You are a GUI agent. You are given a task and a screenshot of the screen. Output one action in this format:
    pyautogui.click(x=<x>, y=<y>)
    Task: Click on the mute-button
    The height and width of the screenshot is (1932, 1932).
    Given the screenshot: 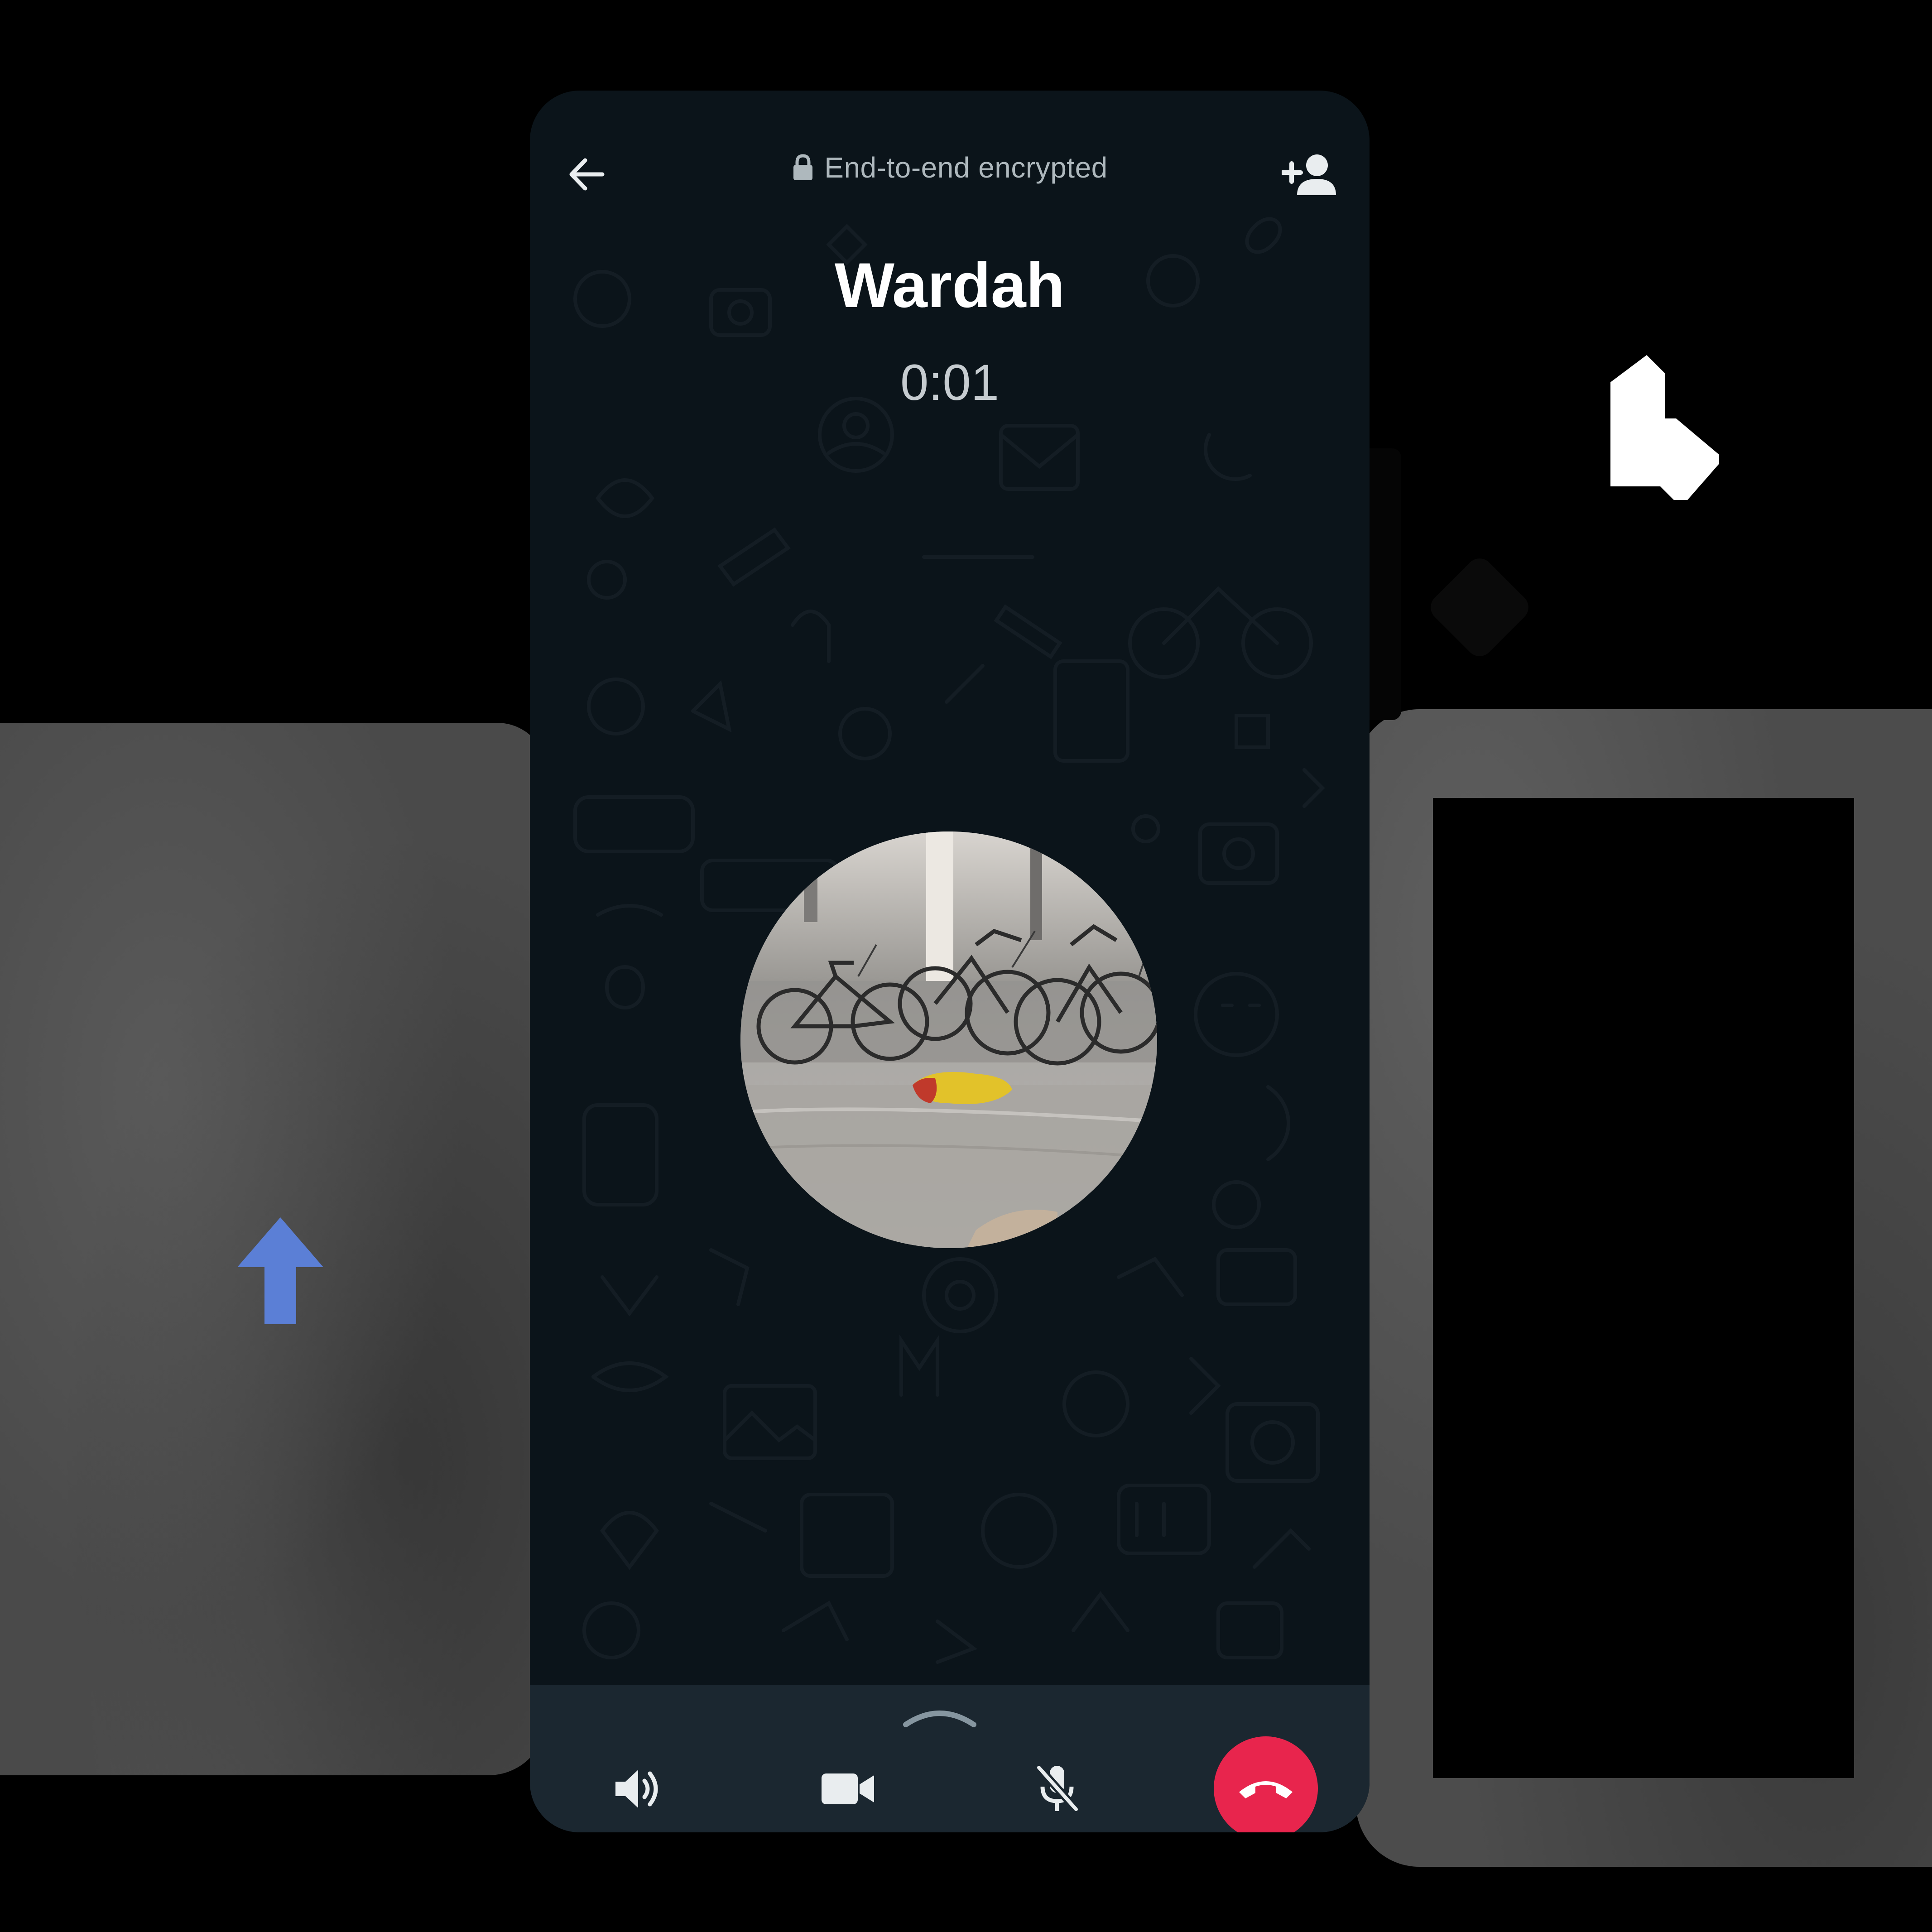 What is the action you would take?
    pyautogui.click(x=1057, y=1789)
    